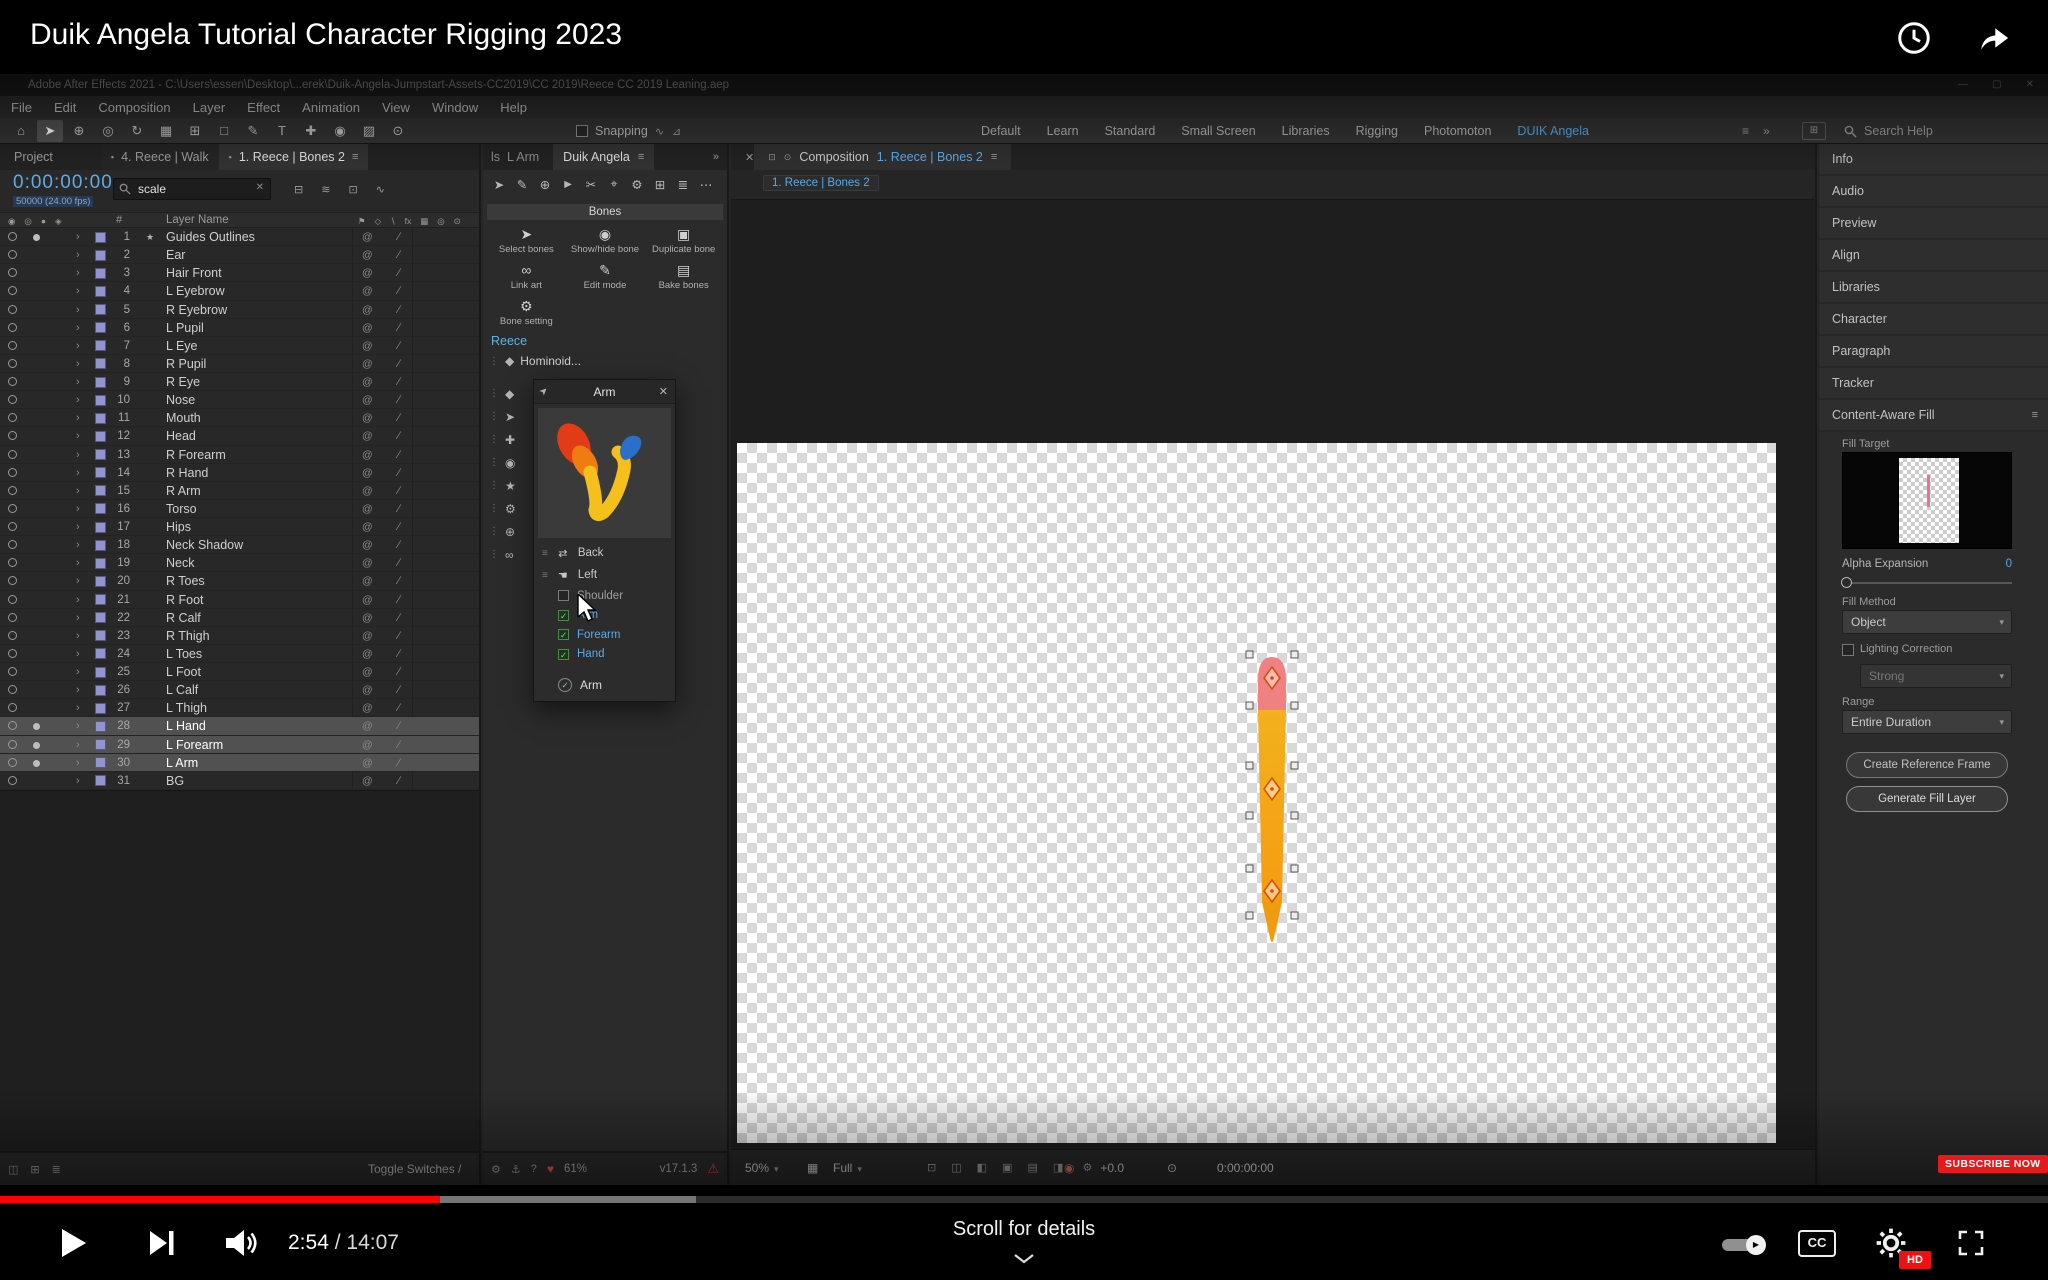 The width and height of the screenshot is (2048, 1280). What do you see at coordinates (568, 184) in the screenshot?
I see `play-icon: ►` at bounding box center [568, 184].